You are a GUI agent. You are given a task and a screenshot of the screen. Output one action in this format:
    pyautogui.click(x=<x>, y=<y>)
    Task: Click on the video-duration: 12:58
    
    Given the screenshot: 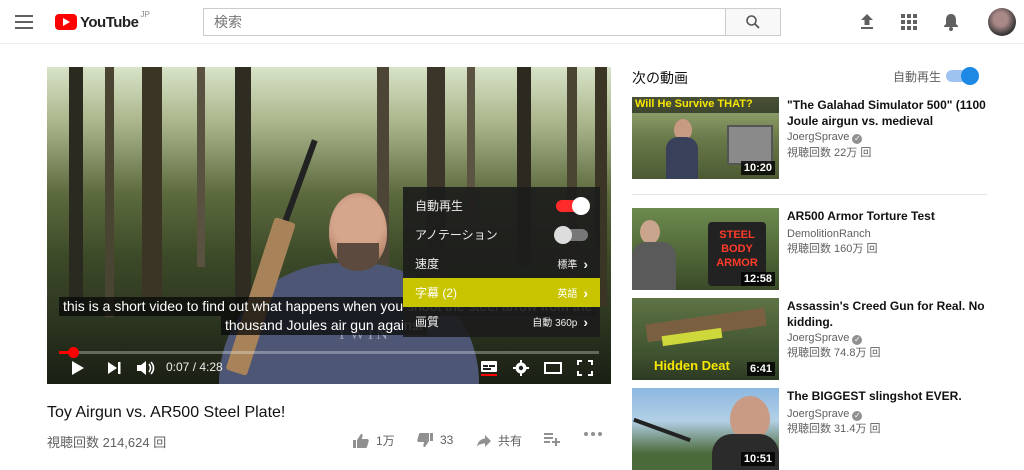 What is the action you would take?
    pyautogui.click(x=757, y=279)
    